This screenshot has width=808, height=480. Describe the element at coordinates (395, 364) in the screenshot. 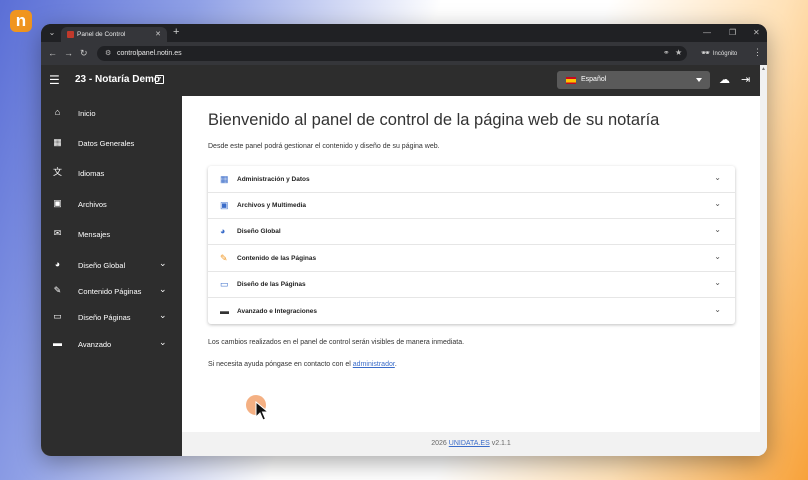

I see `help-suffix: .` at that location.